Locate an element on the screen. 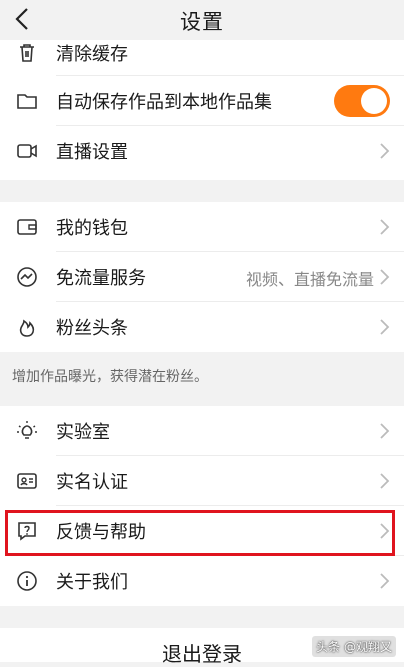 Image resolution: width=404 pixels, height=667 pixels. traffic-icon is located at coordinates (27, 277).